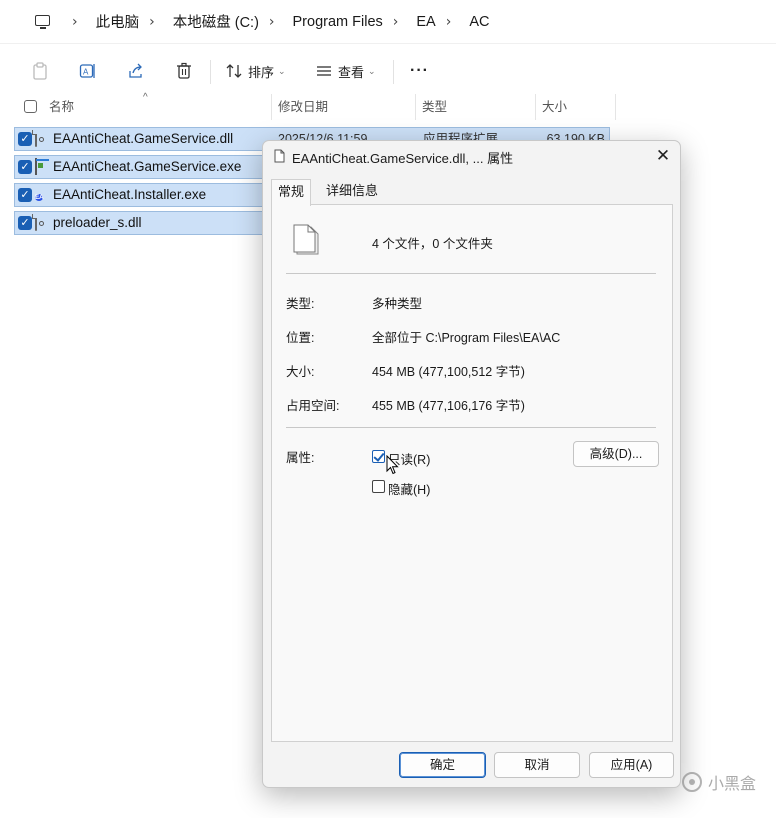  I want to click on hidden-label: 隐藏(H), so click(409, 488).